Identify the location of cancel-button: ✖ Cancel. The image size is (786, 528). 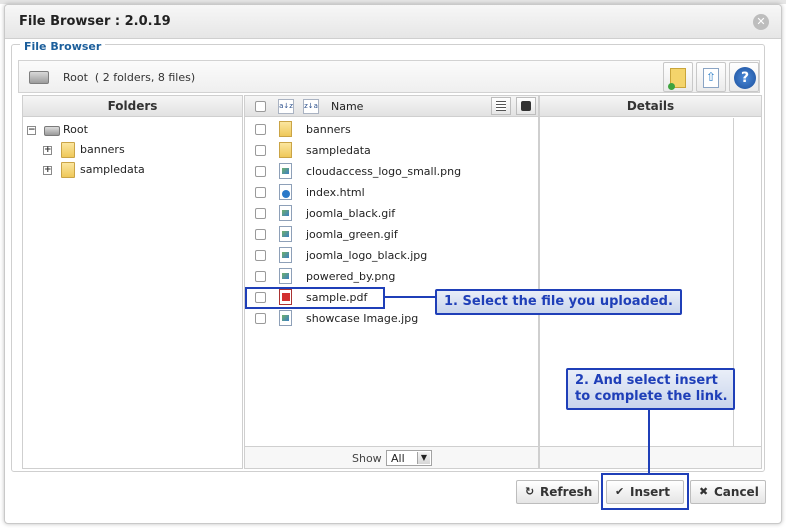
(728, 492).